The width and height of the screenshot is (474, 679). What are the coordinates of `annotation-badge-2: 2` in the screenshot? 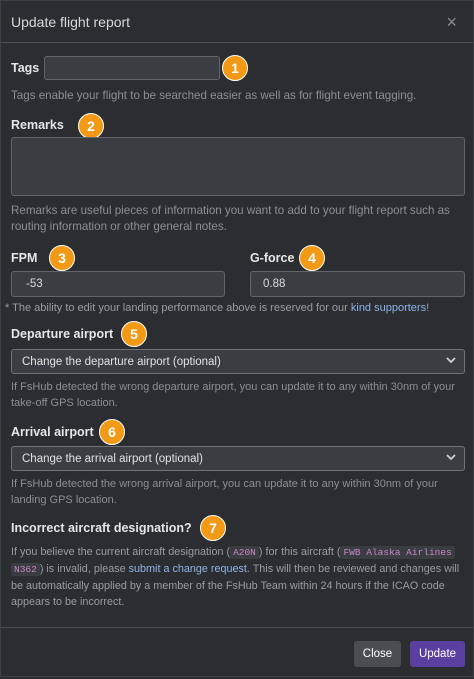 It's located at (91, 126).